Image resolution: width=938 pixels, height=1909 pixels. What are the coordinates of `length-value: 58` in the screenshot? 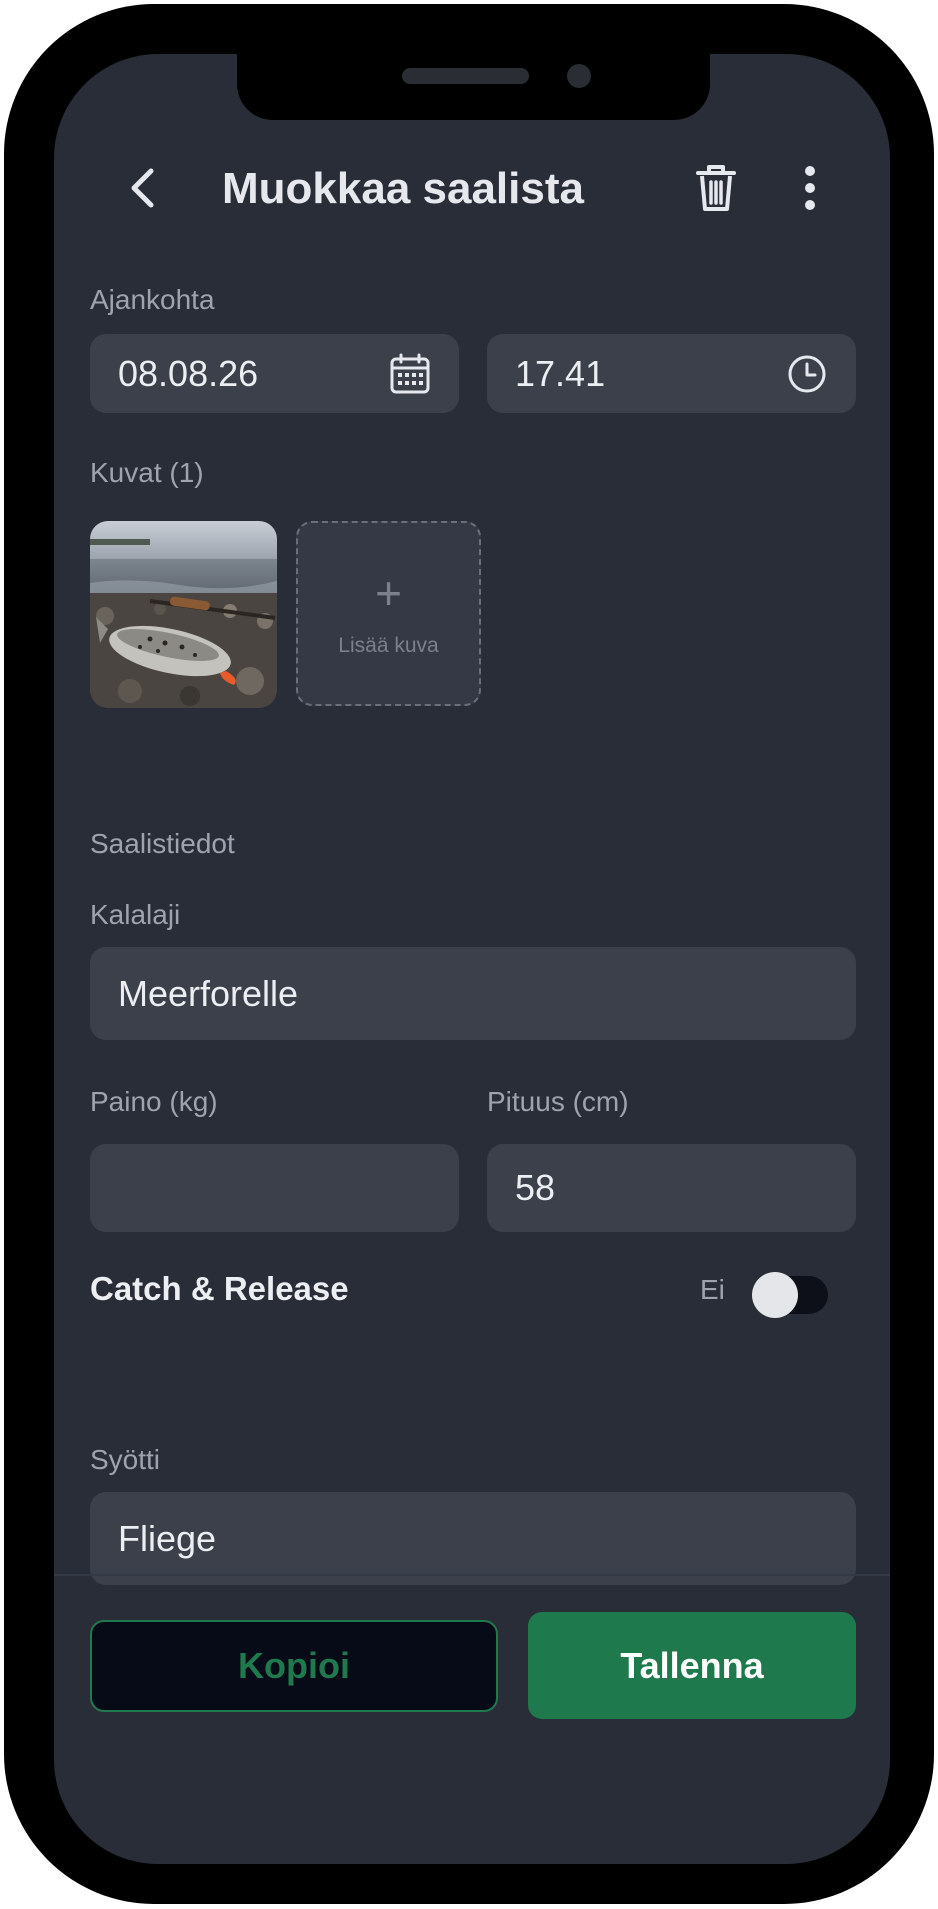 It's located at (535, 1187).